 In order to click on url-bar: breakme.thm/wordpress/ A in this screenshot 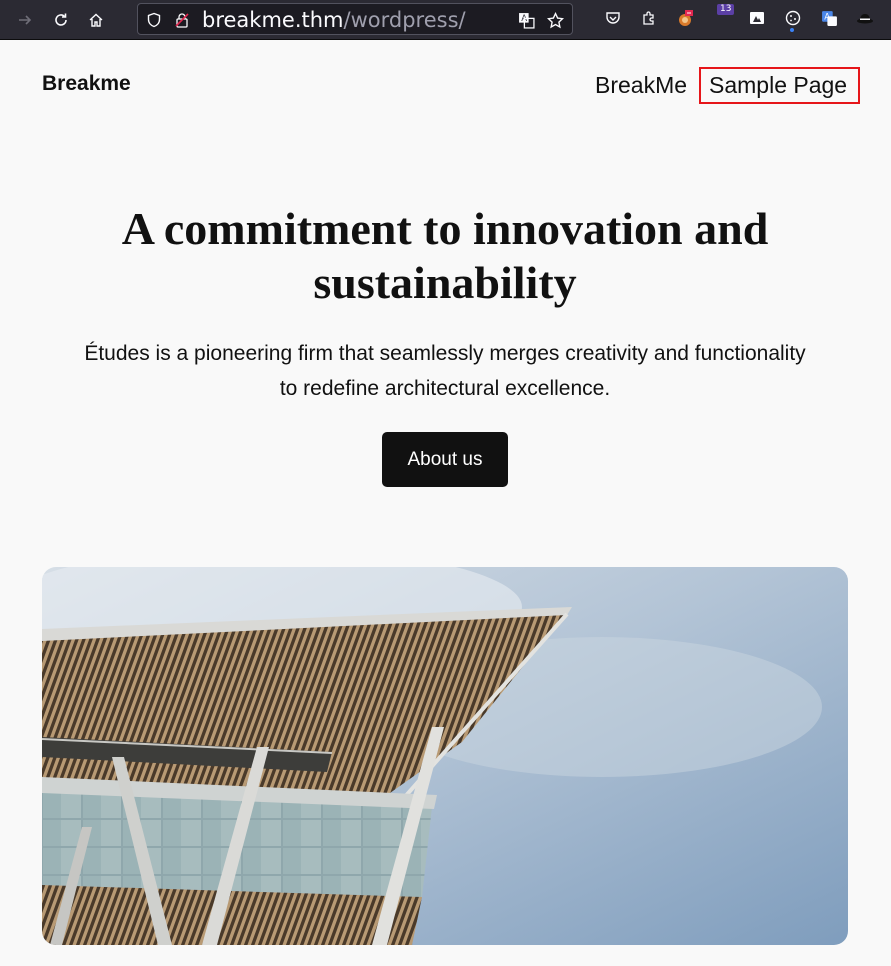, I will do `click(355, 19)`.